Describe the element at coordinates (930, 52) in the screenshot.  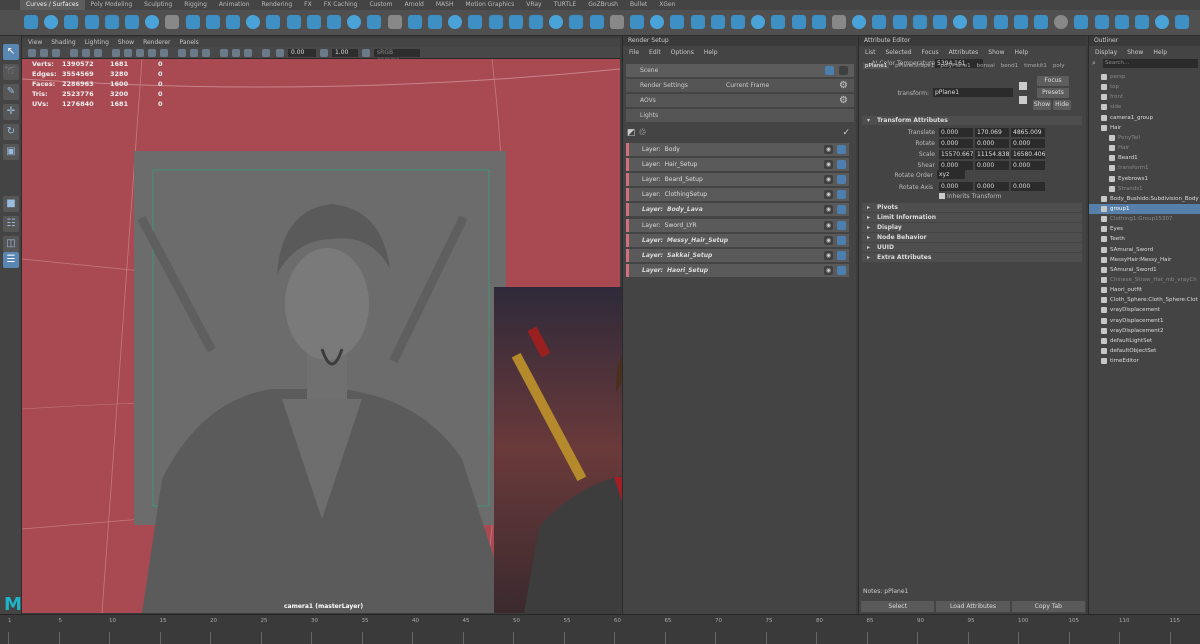
I see `attribute-editor-menu-item: Focus` at that location.